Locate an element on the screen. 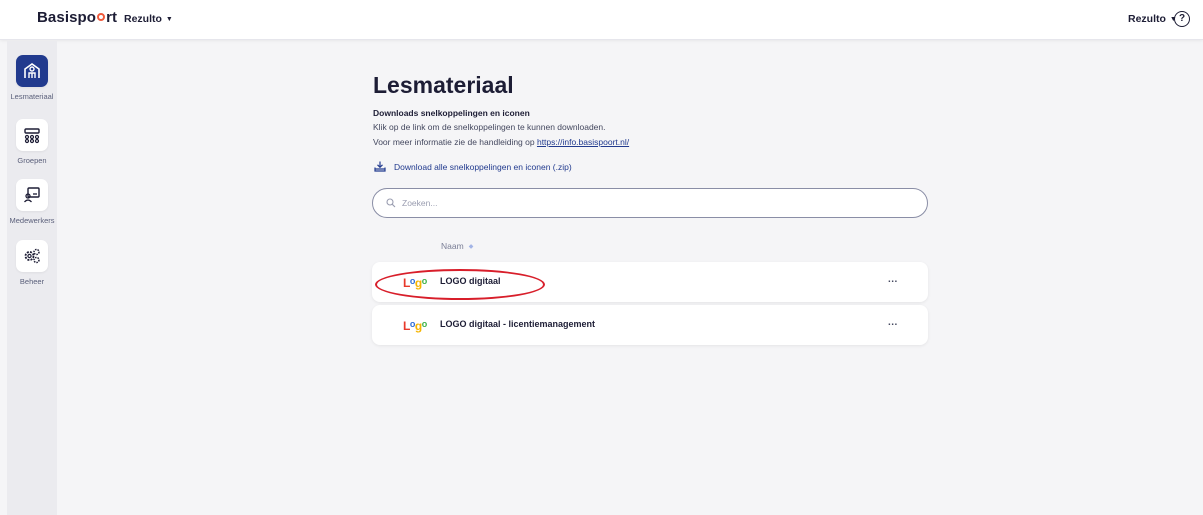 This screenshot has height=515, width=1203. brand-logo: Basispo rt is located at coordinates (77, 17).